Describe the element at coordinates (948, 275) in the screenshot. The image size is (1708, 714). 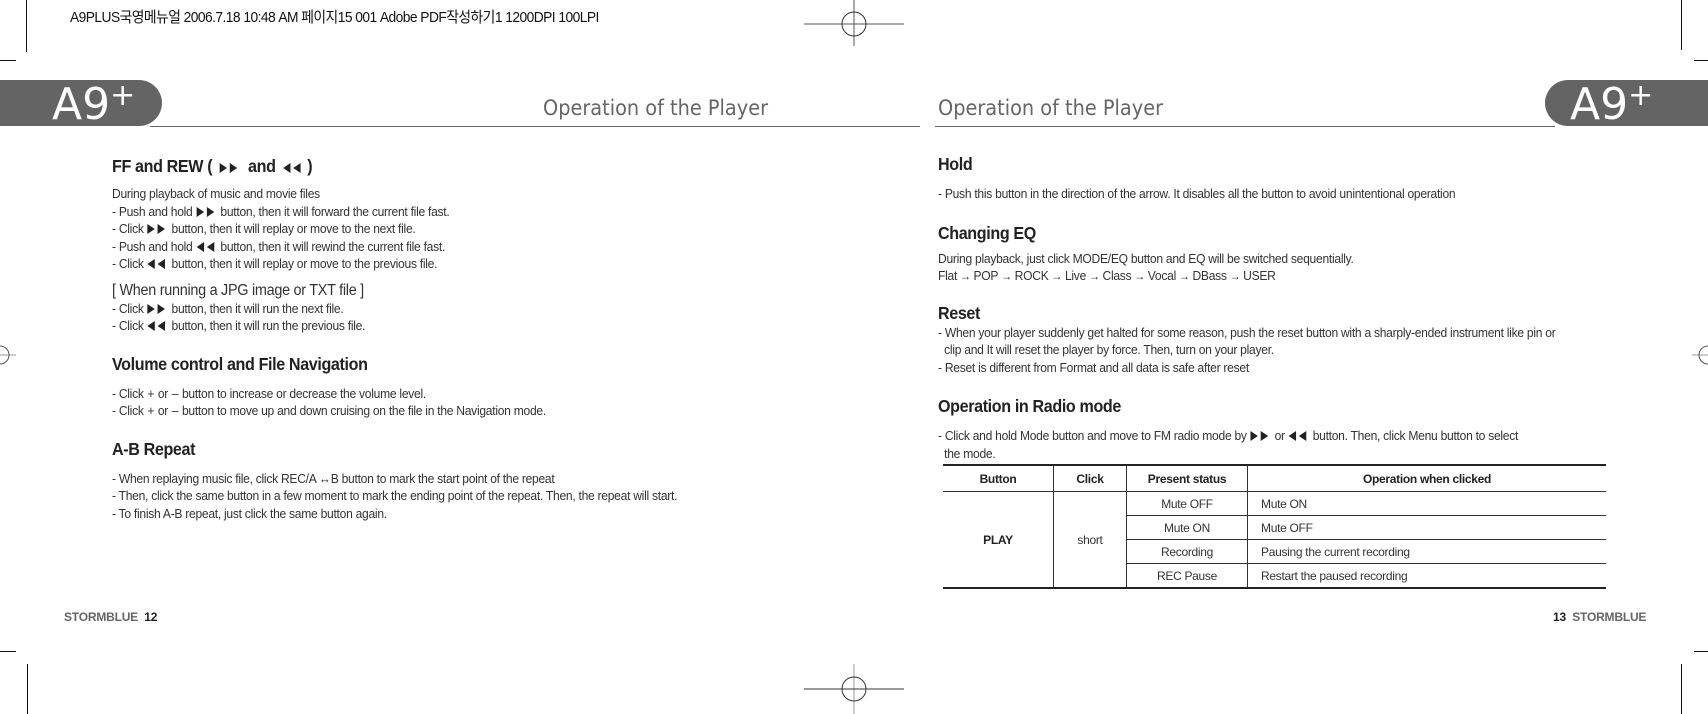
I see `eq-preset: Flat` at that location.